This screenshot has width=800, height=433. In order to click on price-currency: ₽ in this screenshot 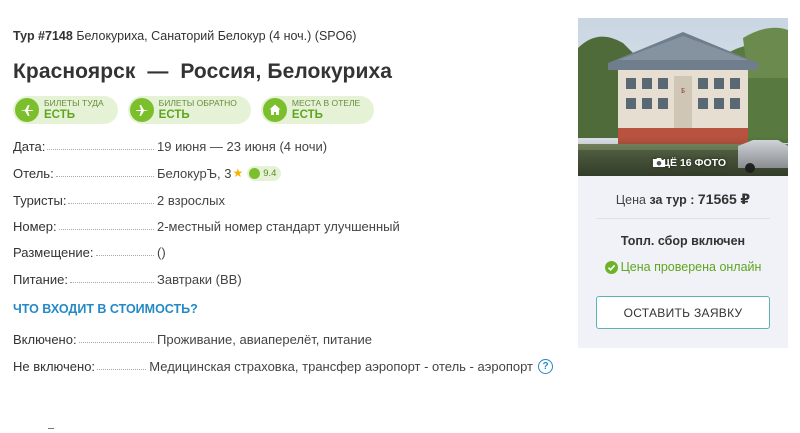, I will do `click(745, 199)`.